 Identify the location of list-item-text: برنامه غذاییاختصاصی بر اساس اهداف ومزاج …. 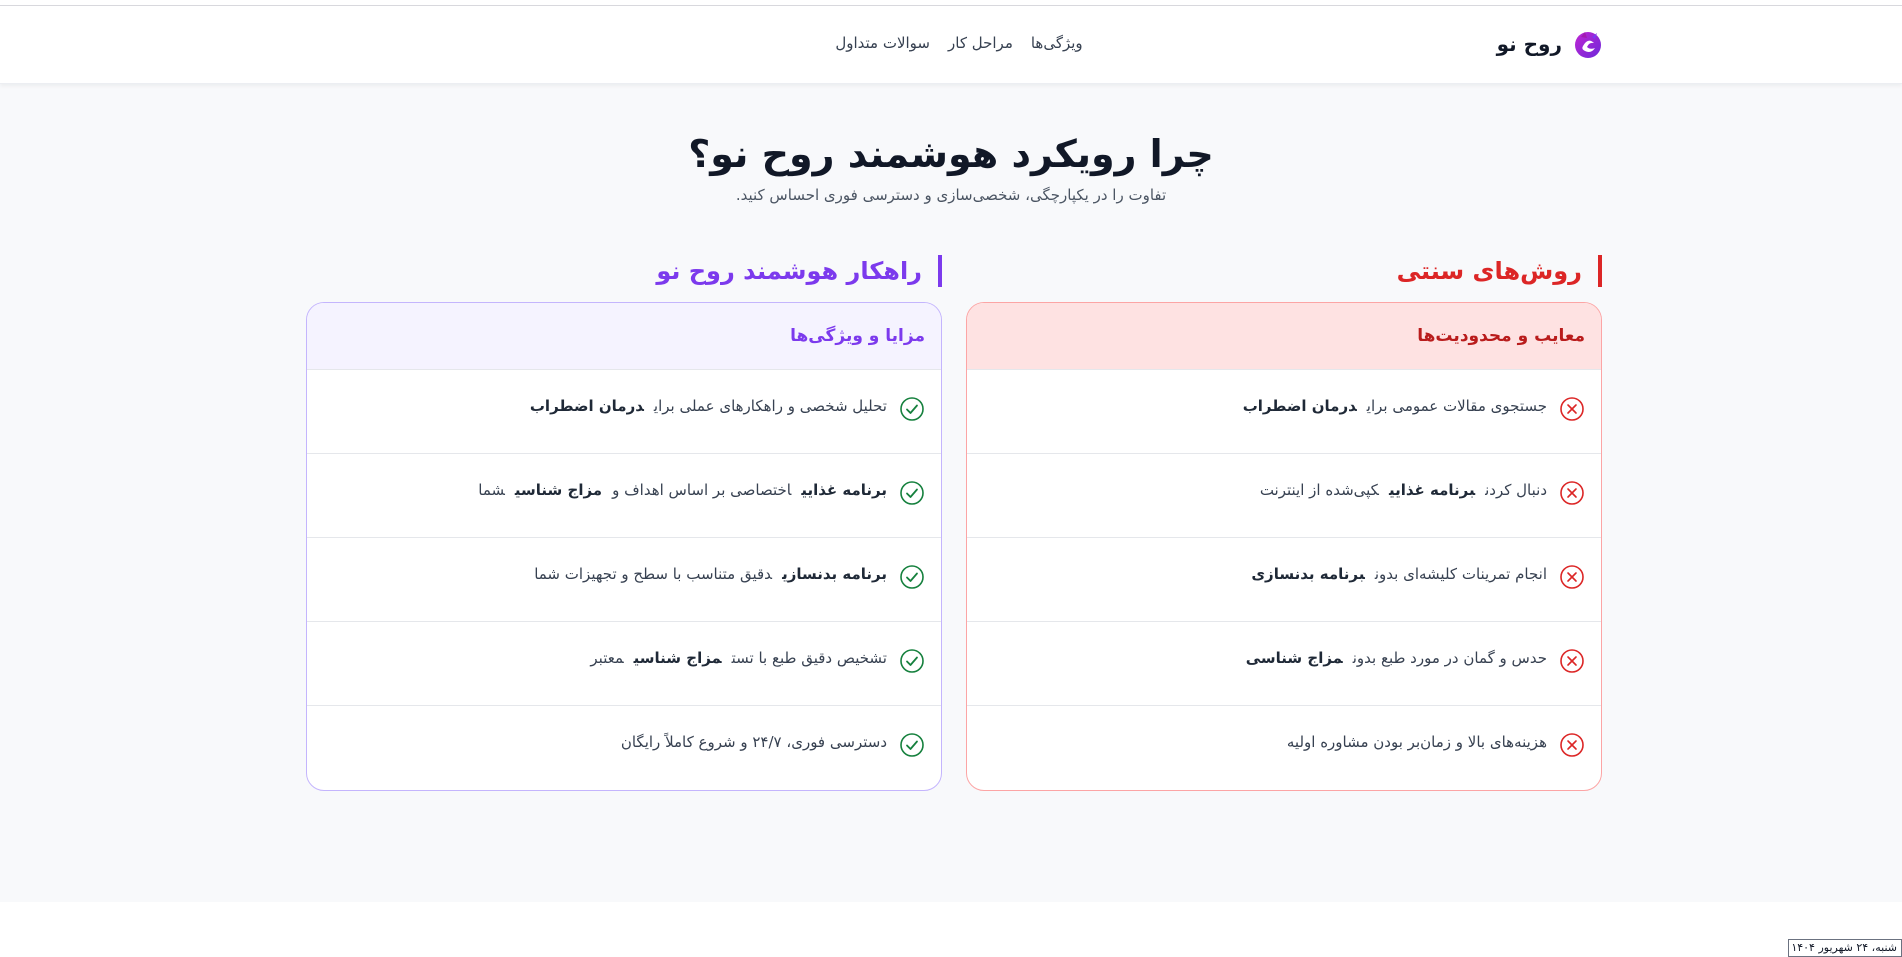
(682, 490).